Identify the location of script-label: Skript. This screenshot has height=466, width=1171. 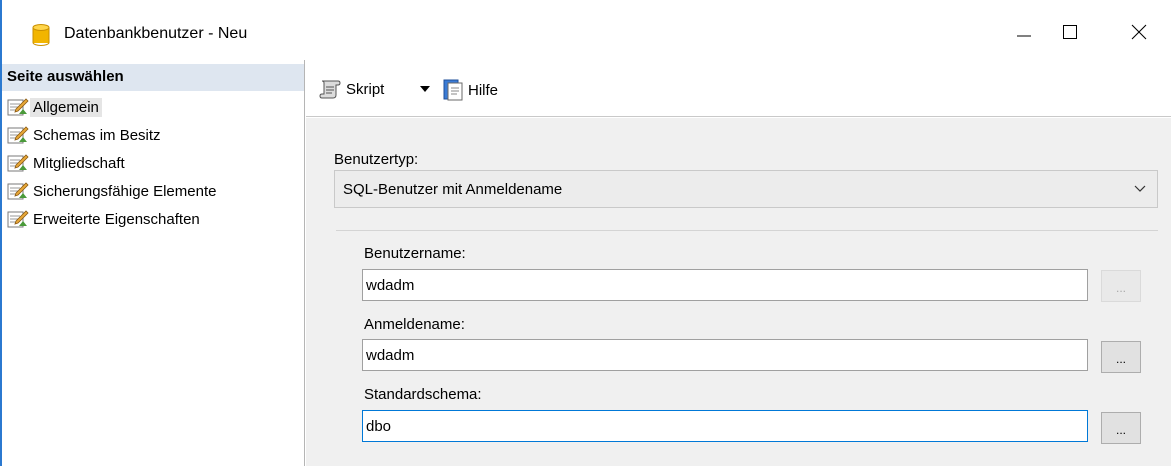
(365, 89).